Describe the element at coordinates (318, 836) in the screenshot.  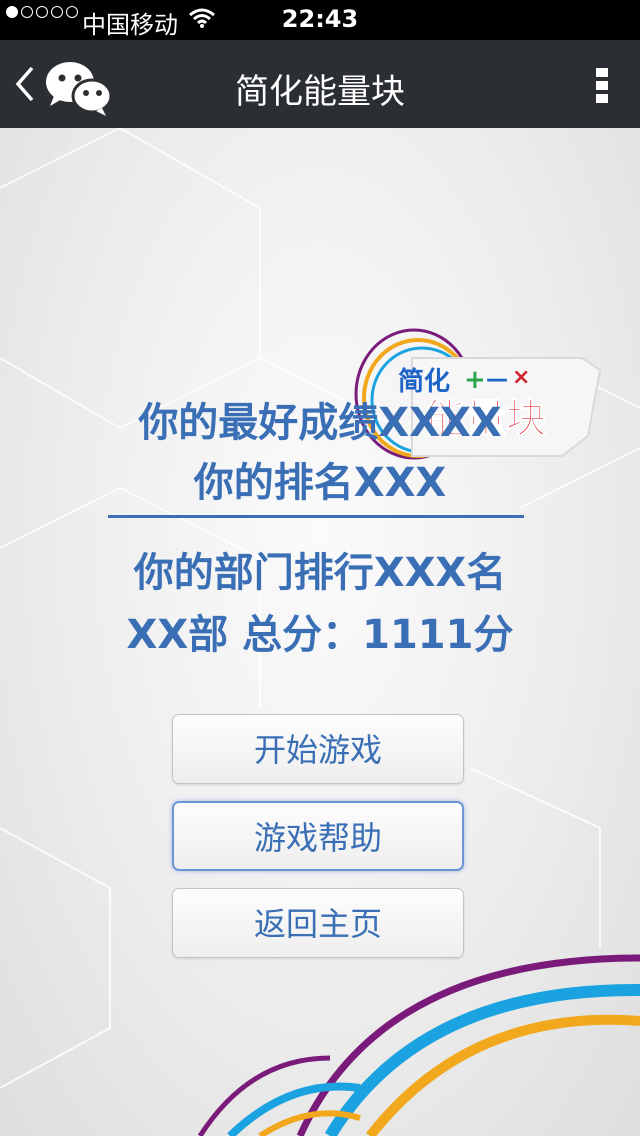
I see `game-help-button: 游戏帮助` at that location.